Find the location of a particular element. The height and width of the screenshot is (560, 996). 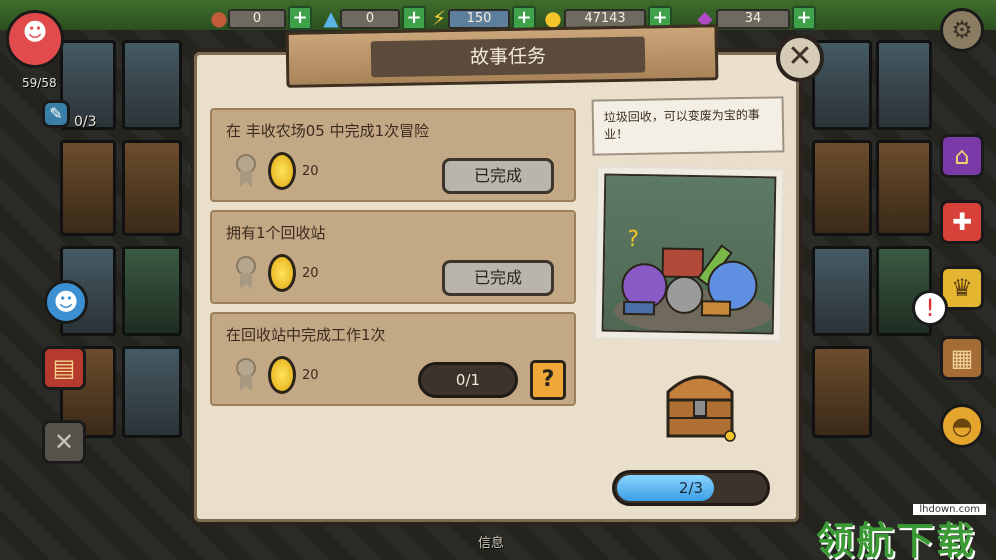

resource-mushroom: ● 0 + is located at coordinates (259, 19).